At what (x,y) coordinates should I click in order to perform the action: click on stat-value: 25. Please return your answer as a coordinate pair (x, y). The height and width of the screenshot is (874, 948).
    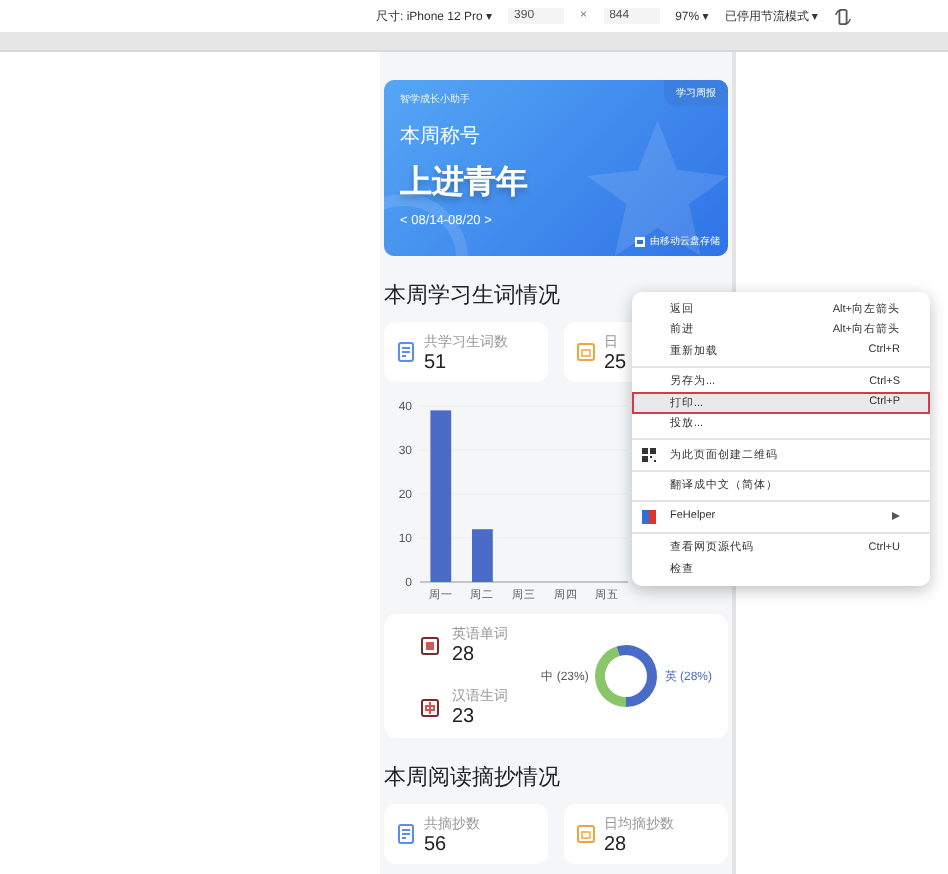
    Looking at the image, I should click on (615, 362).